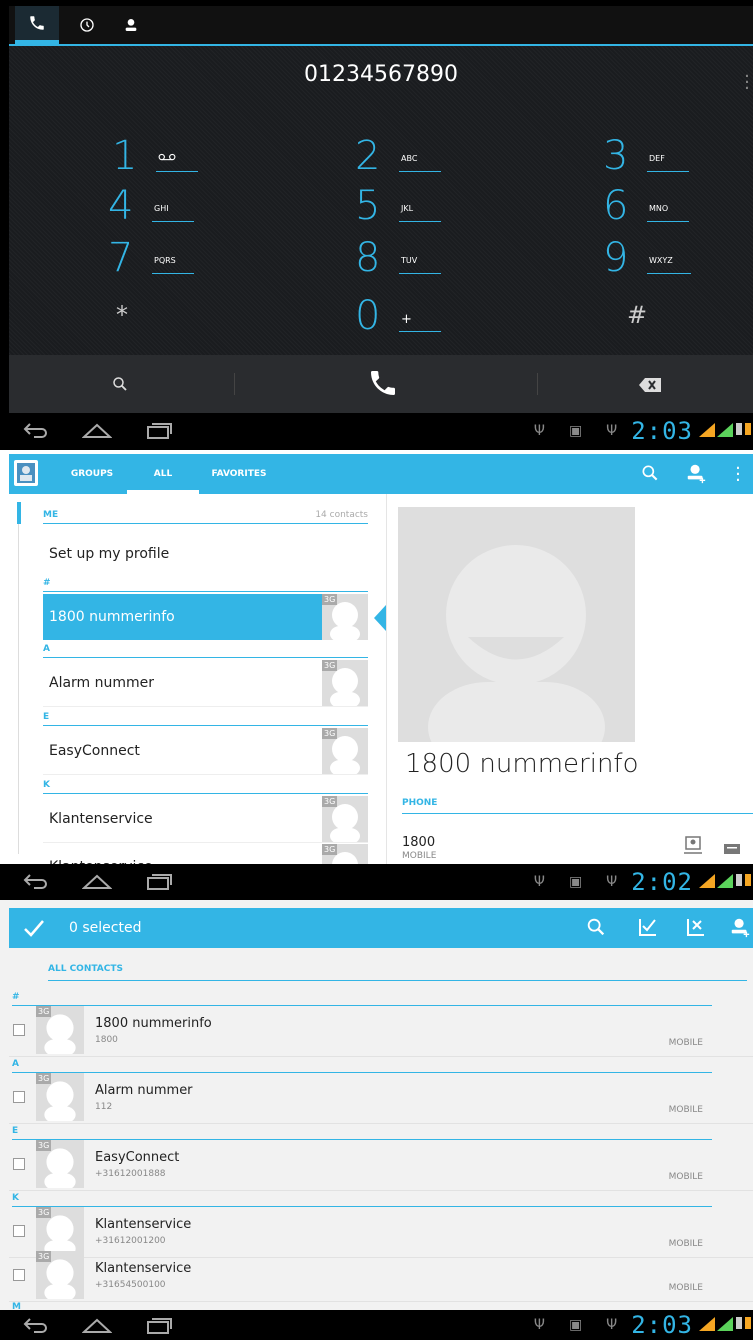  I want to click on contact-detail-name: 1800 nummerinfo, so click(522, 764).